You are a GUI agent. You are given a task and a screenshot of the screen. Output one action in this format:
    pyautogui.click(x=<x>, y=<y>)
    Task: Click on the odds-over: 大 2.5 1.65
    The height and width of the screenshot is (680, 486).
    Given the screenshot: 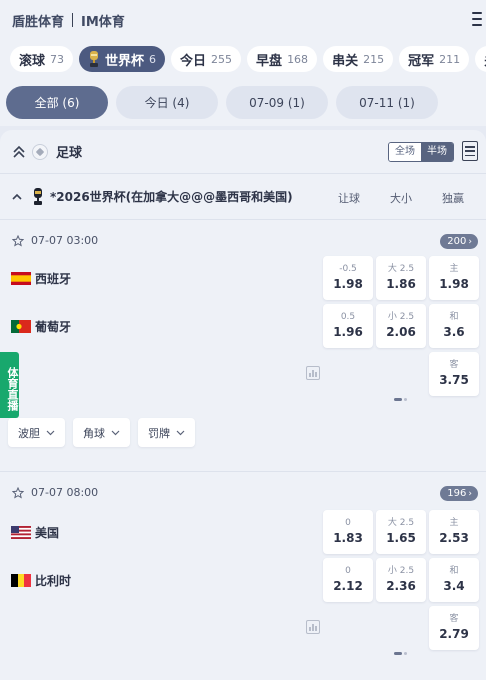 What is the action you would take?
    pyautogui.click(x=401, y=532)
    